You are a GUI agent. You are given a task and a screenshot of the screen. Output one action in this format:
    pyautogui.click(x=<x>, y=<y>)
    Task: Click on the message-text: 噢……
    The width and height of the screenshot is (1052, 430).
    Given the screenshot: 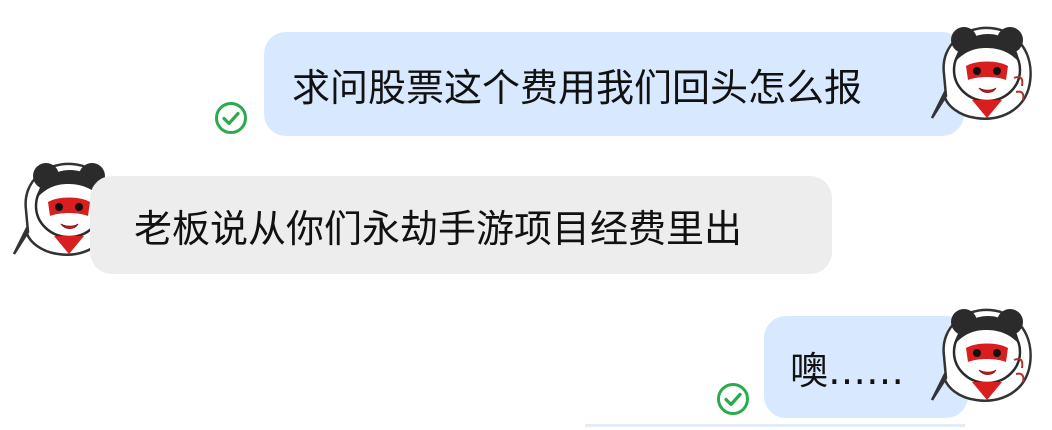 What is the action you would take?
    pyautogui.click(x=847, y=370)
    